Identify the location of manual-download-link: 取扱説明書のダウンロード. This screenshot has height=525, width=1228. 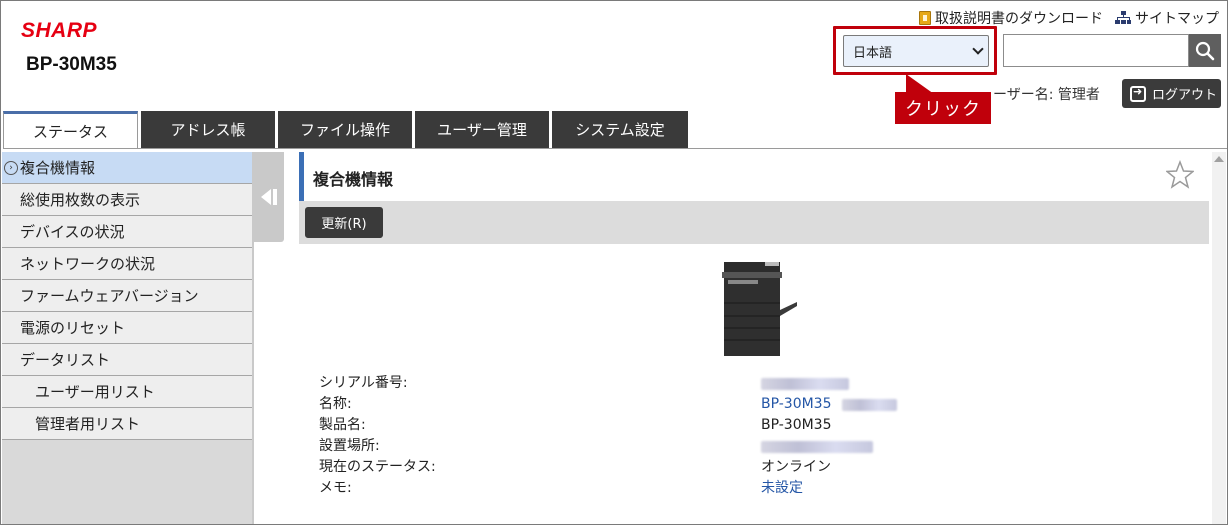
(1011, 18).